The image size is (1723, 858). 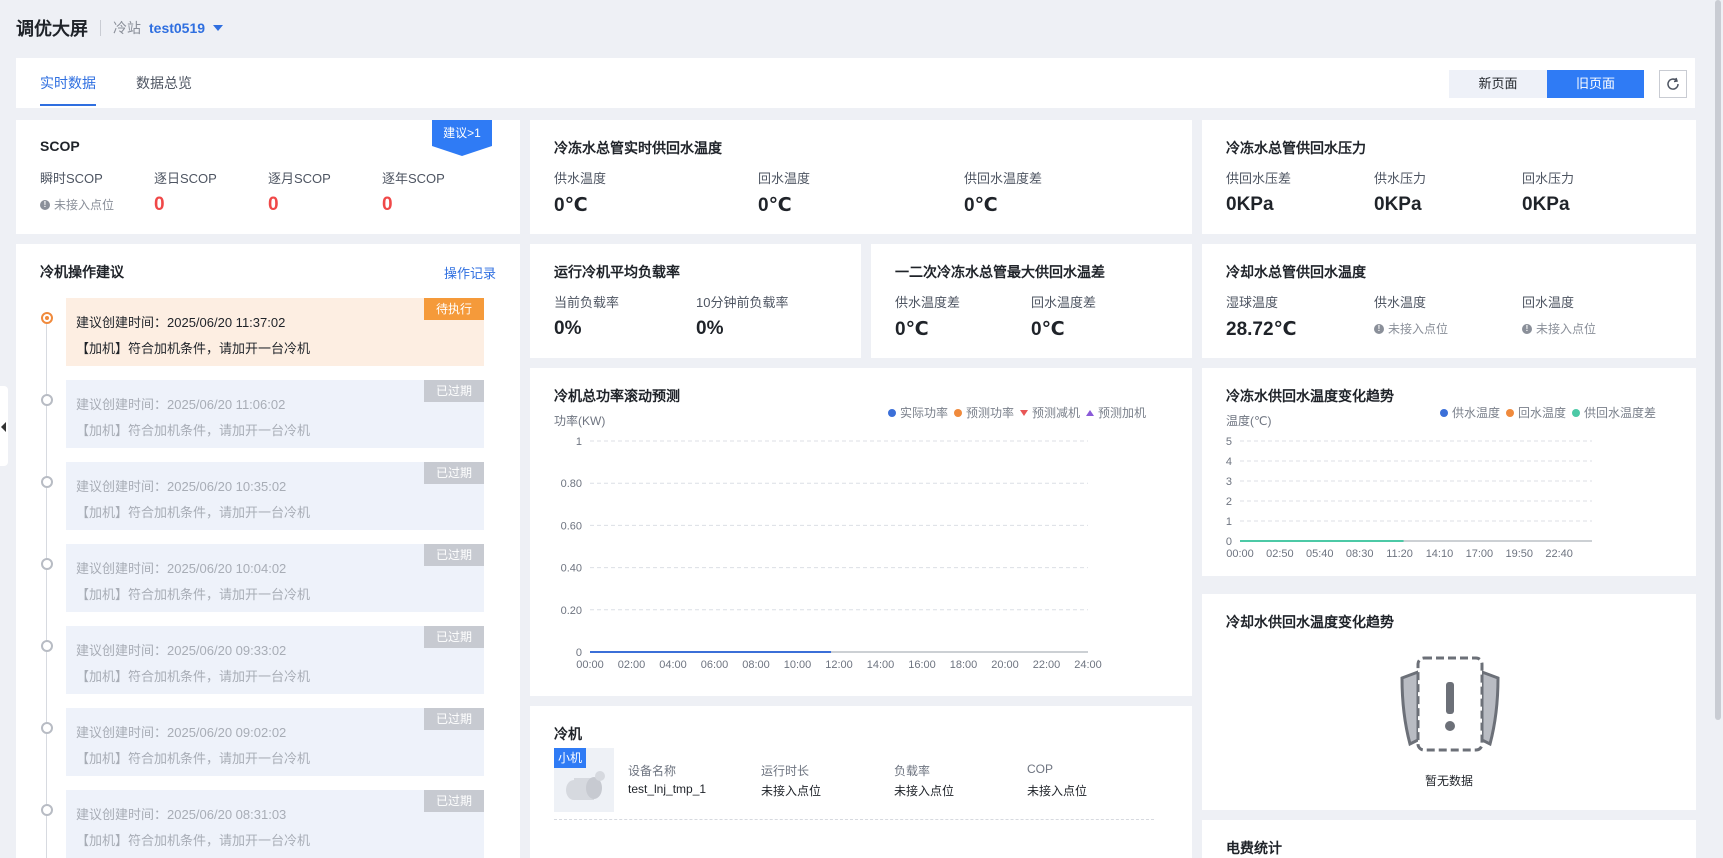 I want to click on y-tick-label: 0.80, so click(x=571, y=484).